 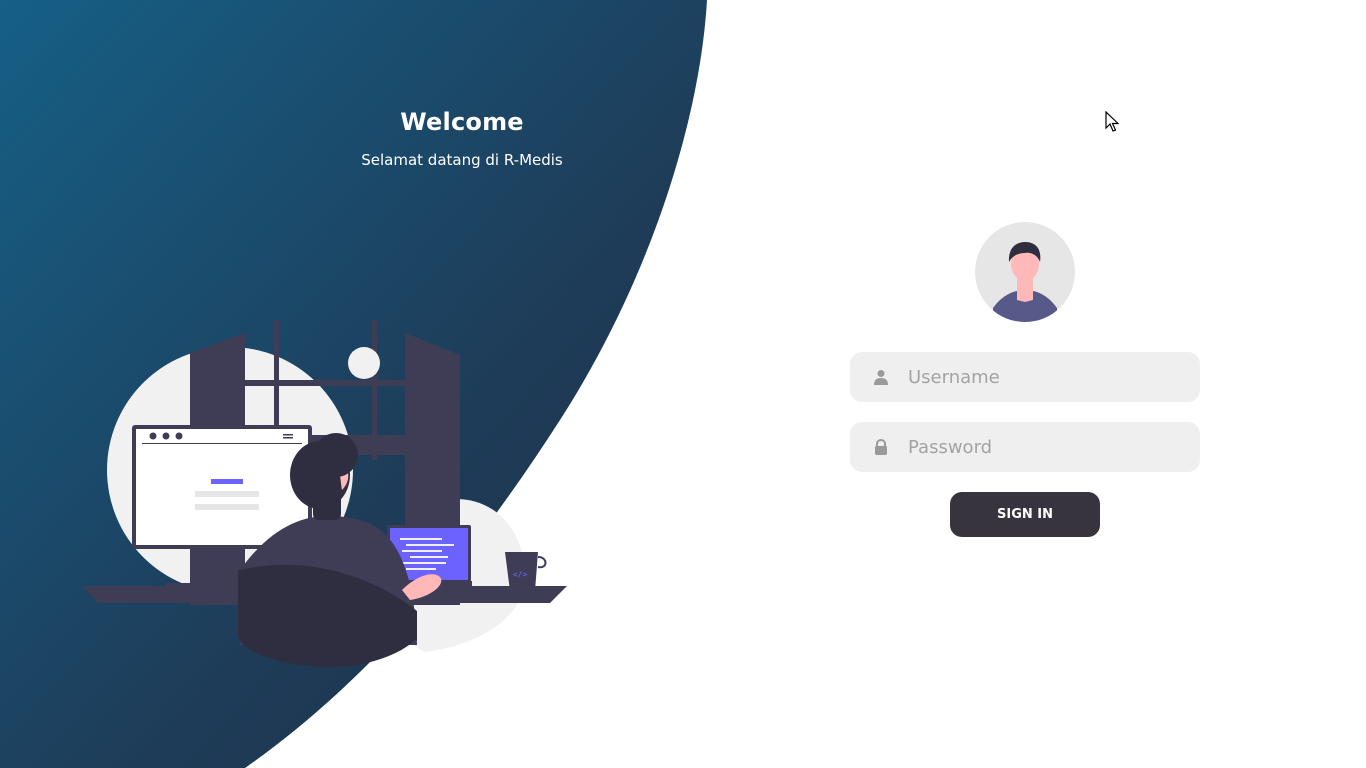 I want to click on user-icon, so click(x=881, y=377).